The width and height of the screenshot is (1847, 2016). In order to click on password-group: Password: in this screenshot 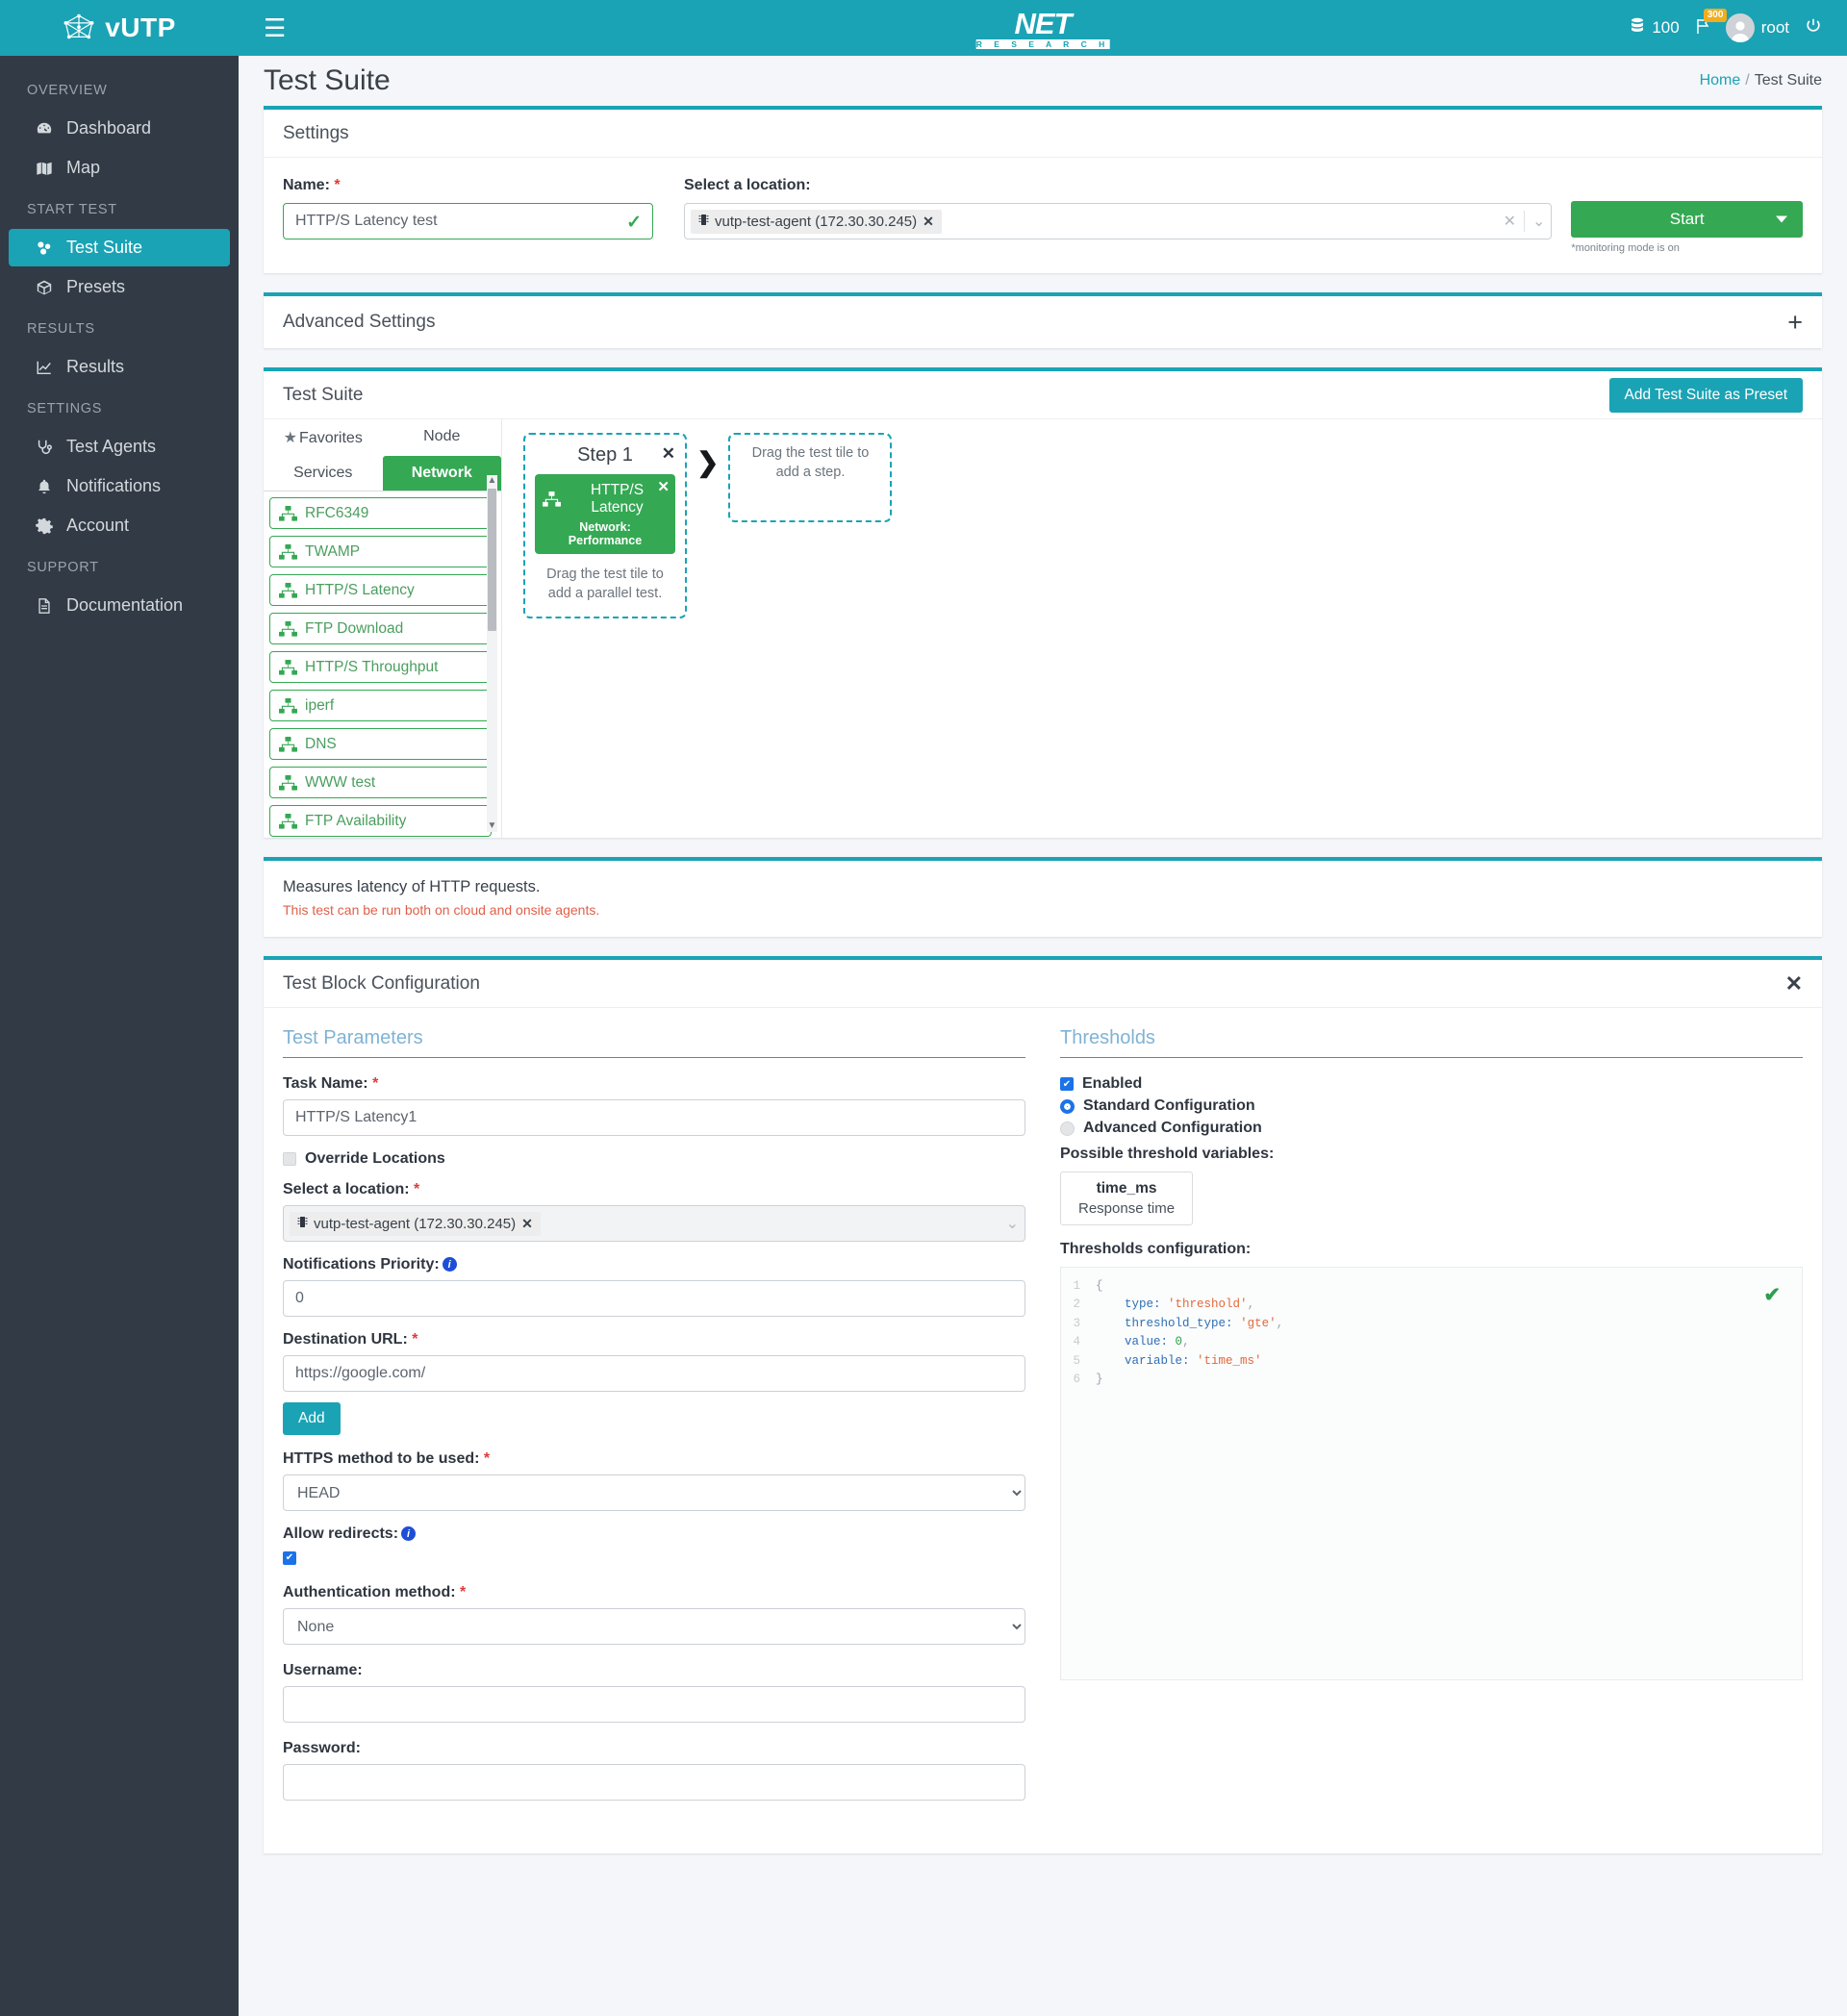, I will do `click(654, 1771)`.